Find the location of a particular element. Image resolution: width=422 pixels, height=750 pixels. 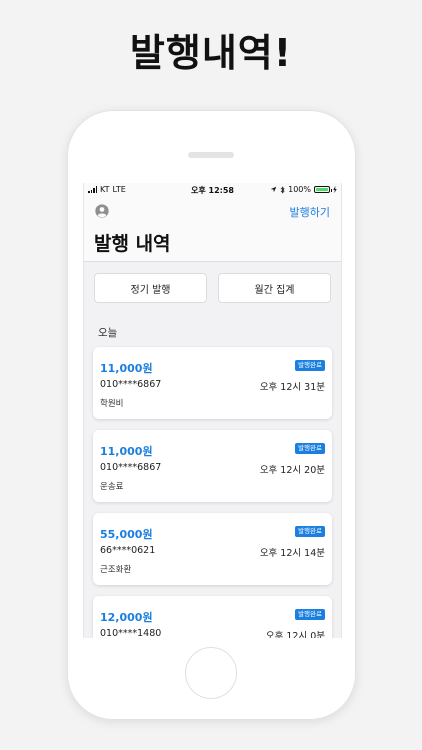

regular-issue-button: 정기 발행 is located at coordinates (150, 288).